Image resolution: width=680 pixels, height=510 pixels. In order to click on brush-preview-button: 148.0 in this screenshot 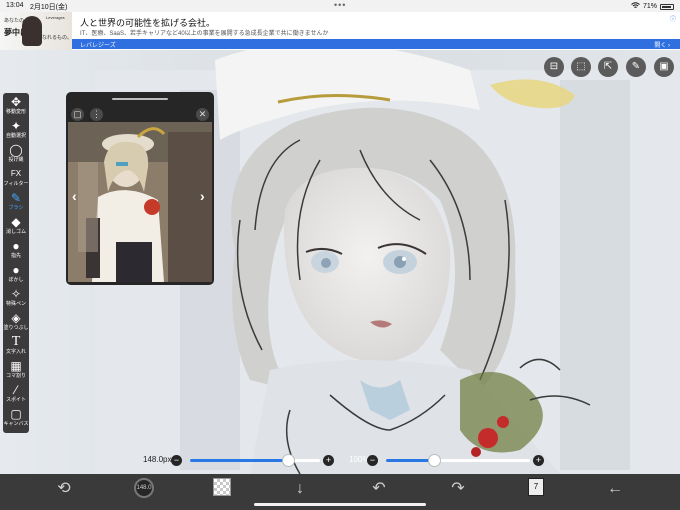, I will do `click(144, 488)`.